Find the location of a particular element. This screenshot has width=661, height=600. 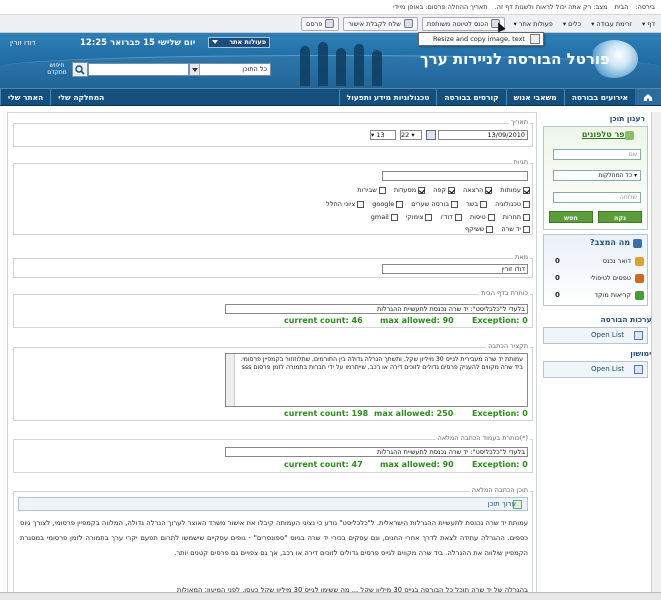

tag-checkbox: ציוני החלל is located at coordinates (345, 204).